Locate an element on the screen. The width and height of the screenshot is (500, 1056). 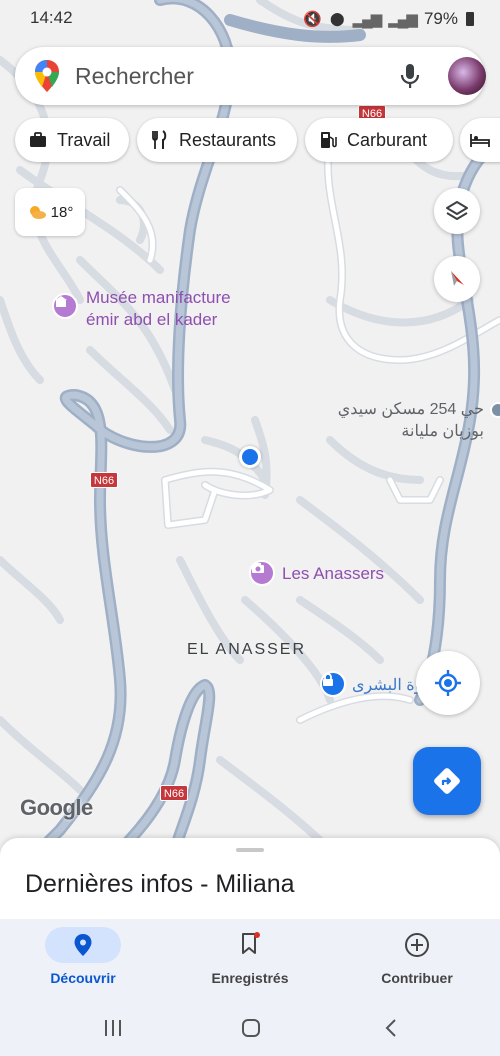
chip-label: Carburant is located at coordinates (387, 139).